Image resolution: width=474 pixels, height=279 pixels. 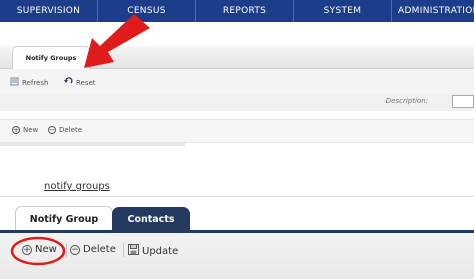 What do you see at coordinates (463, 101) in the screenshot?
I see `description-input` at bounding box center [463, 101].